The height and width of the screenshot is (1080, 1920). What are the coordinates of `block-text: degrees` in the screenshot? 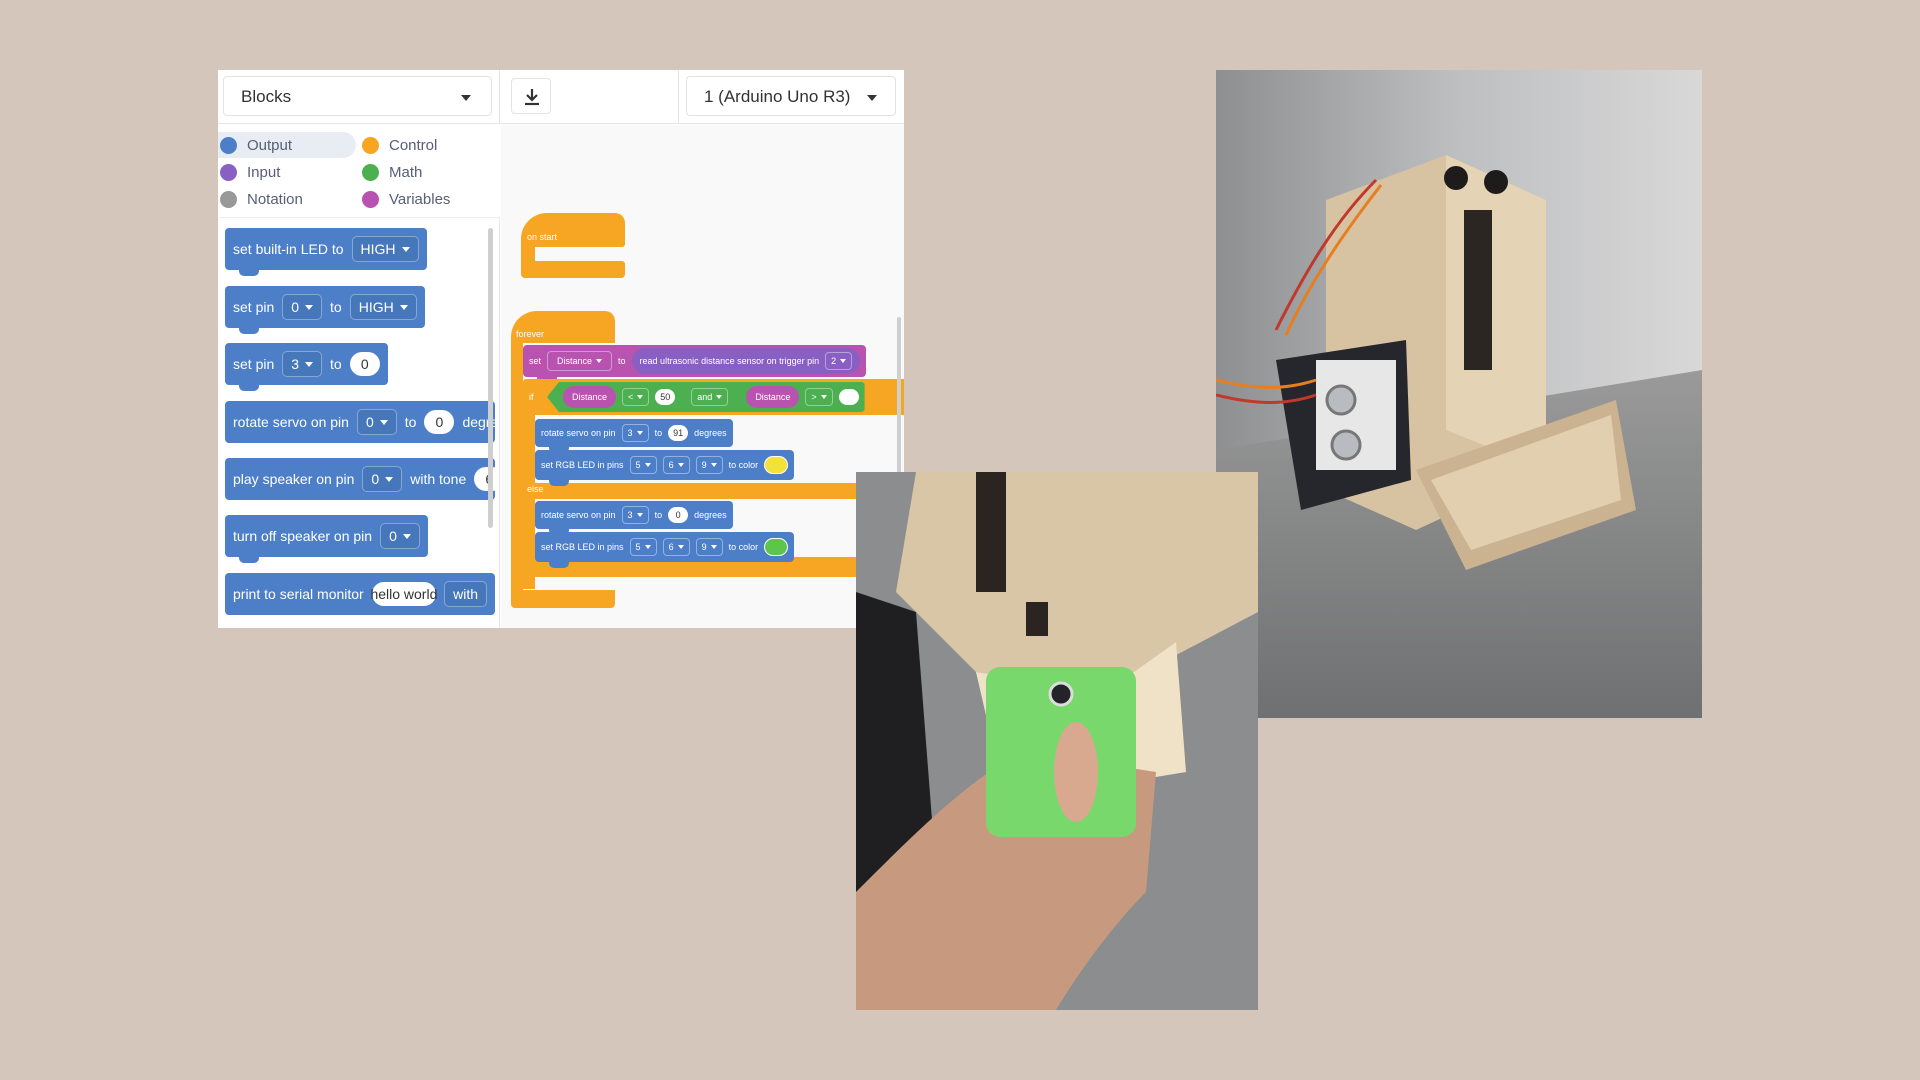 It's located at (710, 433).